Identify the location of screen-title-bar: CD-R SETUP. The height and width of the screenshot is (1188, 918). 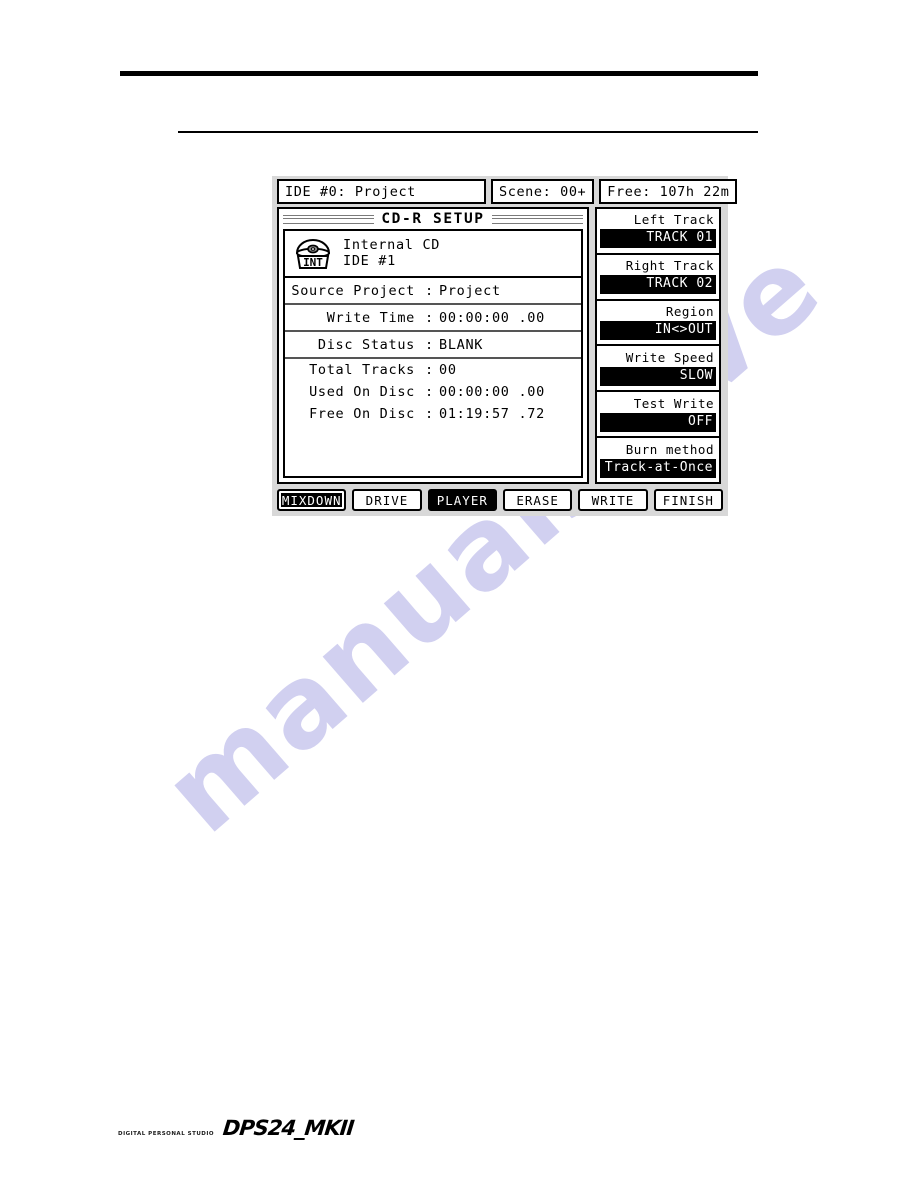
(433, 219).